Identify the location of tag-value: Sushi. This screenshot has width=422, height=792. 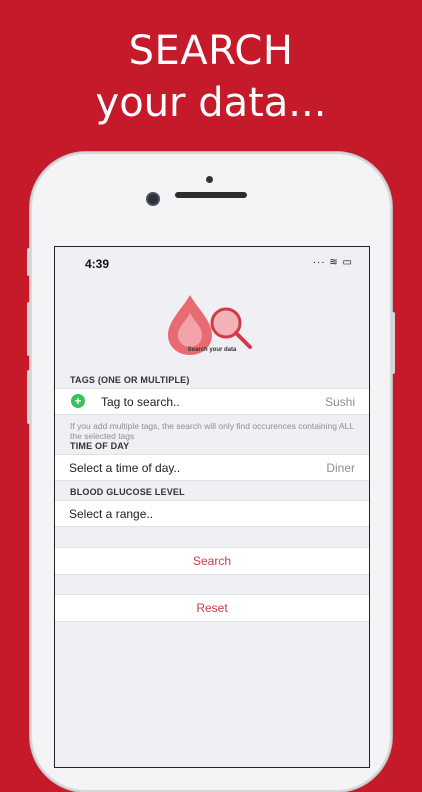
(339, 402).